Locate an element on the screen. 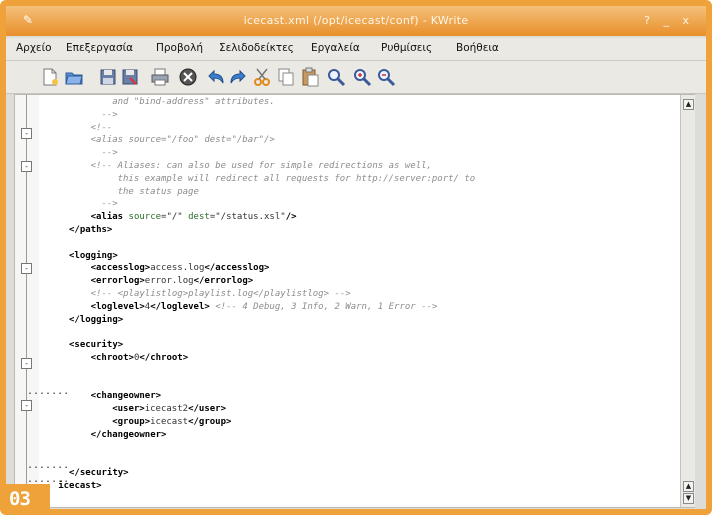 Image resolution: width=712 pixels, height=515 pixels. code-line: </logging> is located at coordinates (96, 320).